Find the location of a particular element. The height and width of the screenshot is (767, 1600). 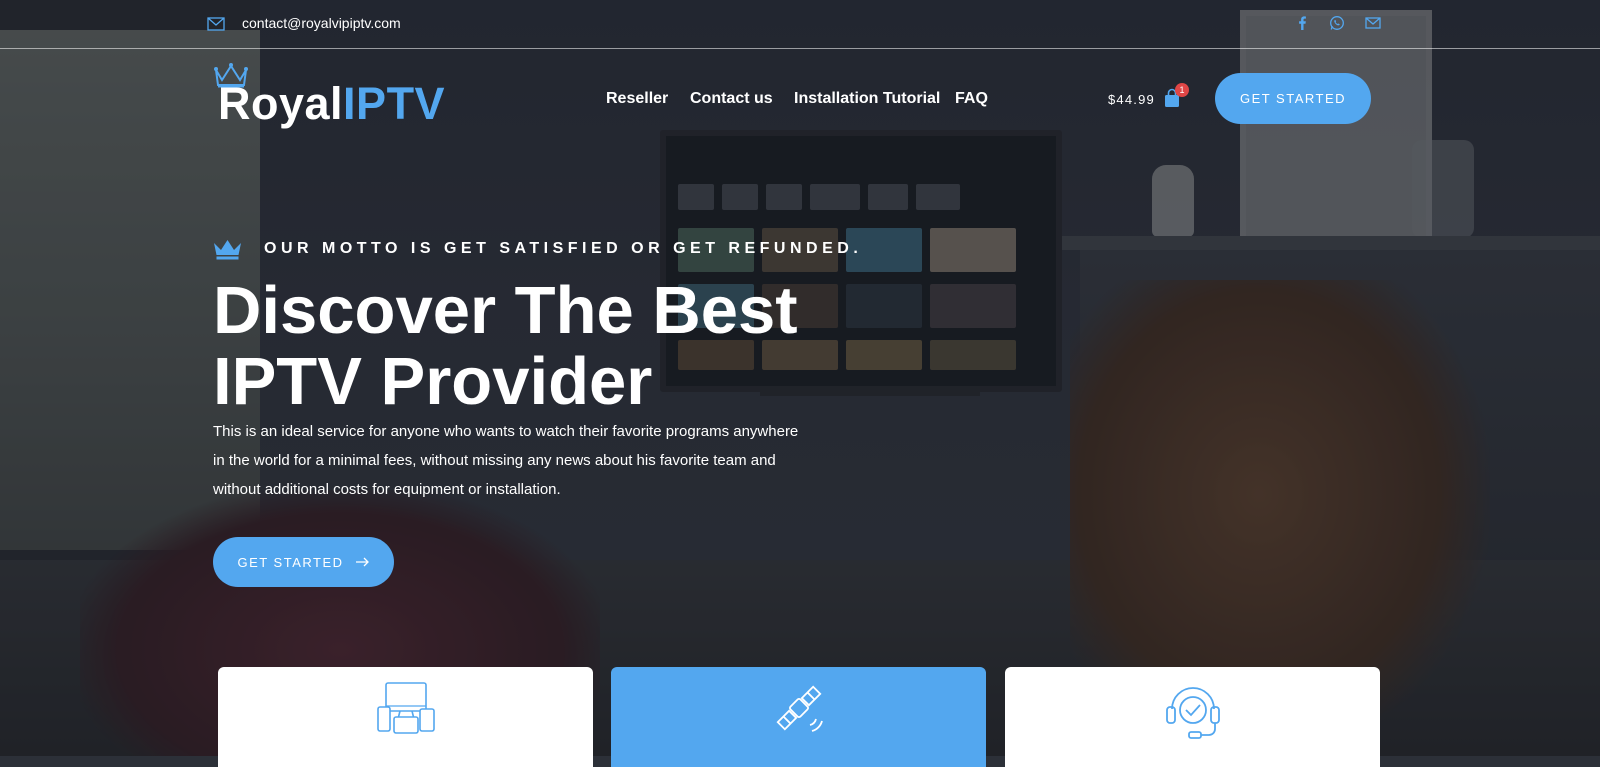

header-get-started-button: GET STARTED is located at coordinates (1293, 98).